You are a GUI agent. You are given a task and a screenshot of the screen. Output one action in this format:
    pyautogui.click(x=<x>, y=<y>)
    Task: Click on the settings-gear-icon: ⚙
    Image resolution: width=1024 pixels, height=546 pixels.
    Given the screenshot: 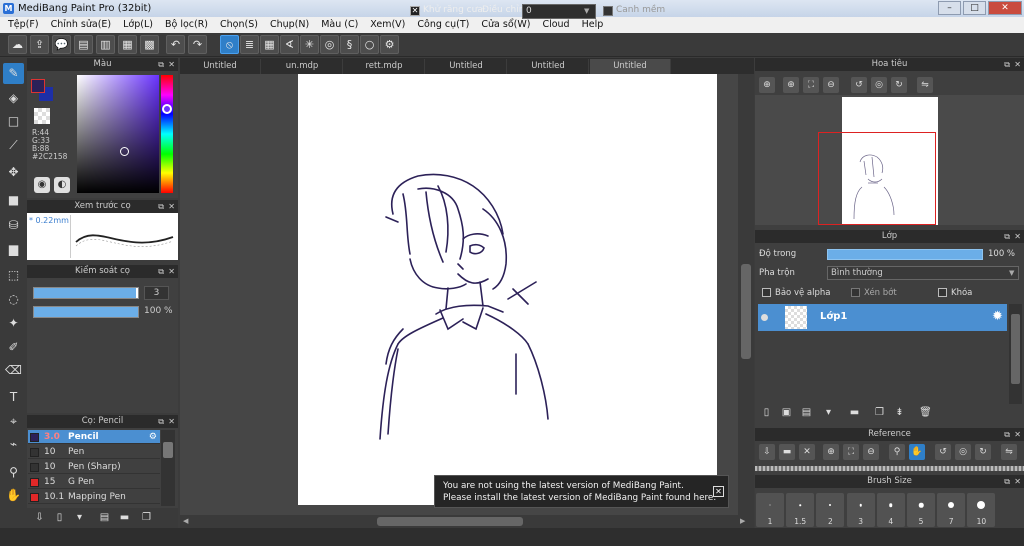 What is the action you would take?
    pyautogui.click(x=389, y=44)
    